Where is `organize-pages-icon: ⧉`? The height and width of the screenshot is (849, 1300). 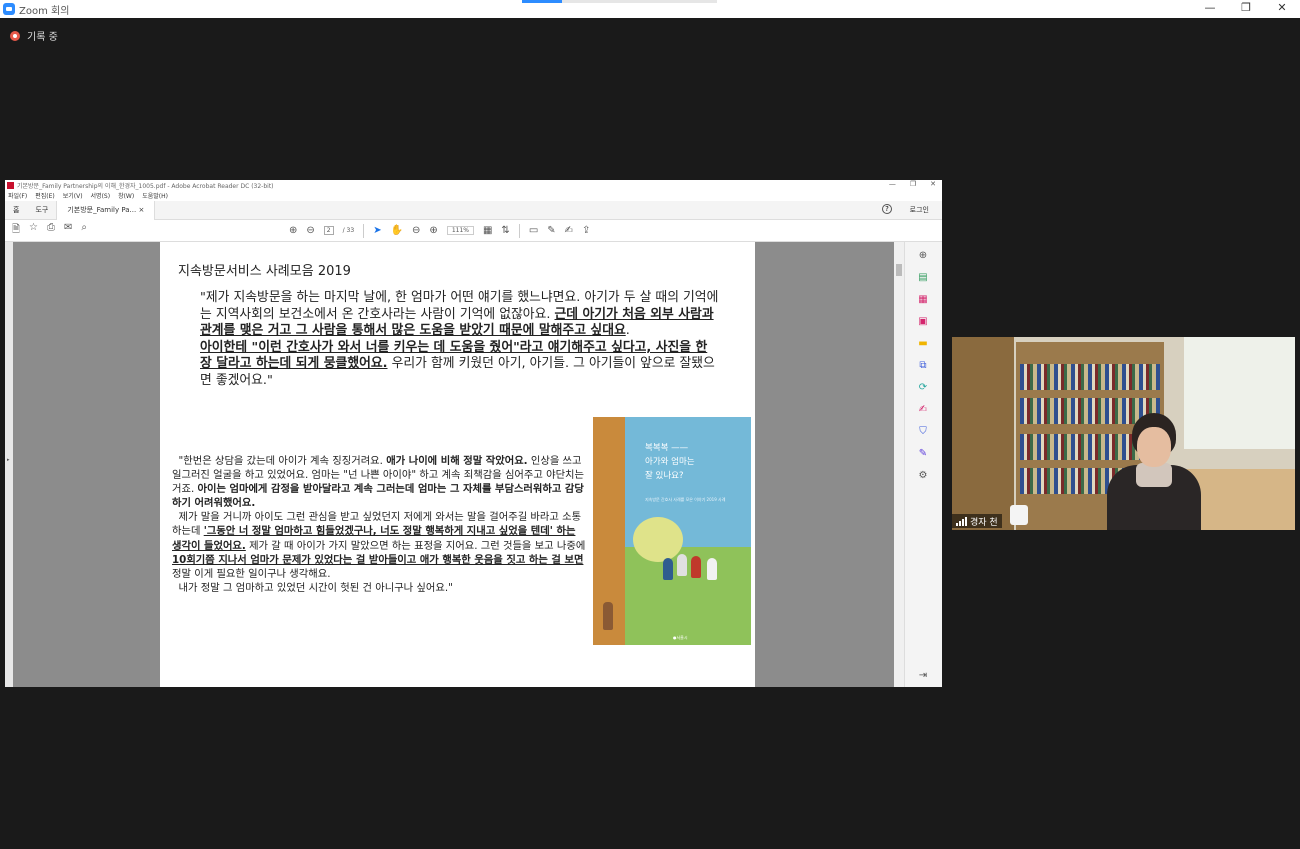 organize-pages-icon: ⧉ is located at coordinates (923, 366).